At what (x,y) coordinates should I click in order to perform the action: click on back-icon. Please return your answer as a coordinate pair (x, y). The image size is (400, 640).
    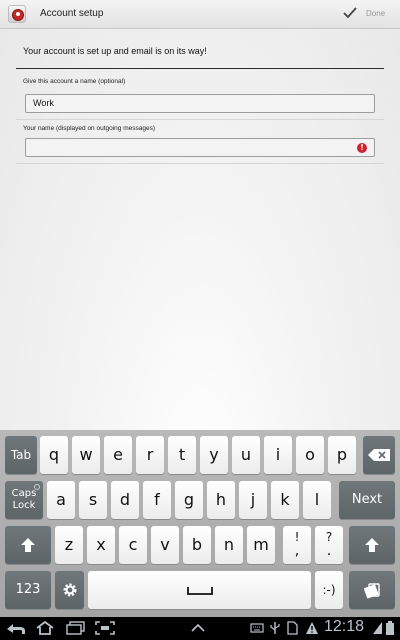
    Looking at the image, I should click on (16, 628).